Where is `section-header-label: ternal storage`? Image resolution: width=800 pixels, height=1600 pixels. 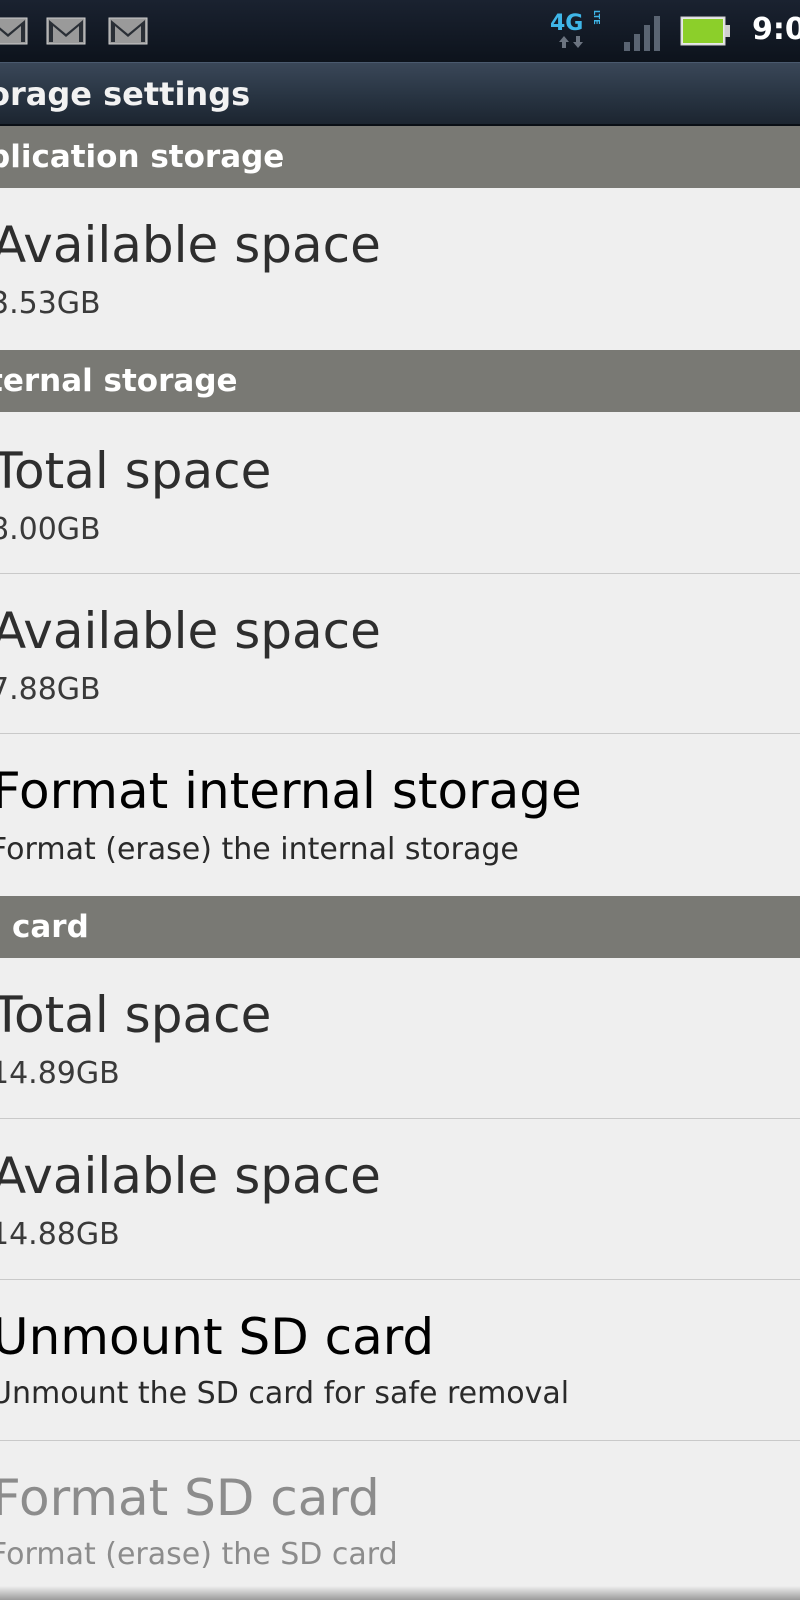 section-header-label: ternal storage is located at coordinates (119, 381).